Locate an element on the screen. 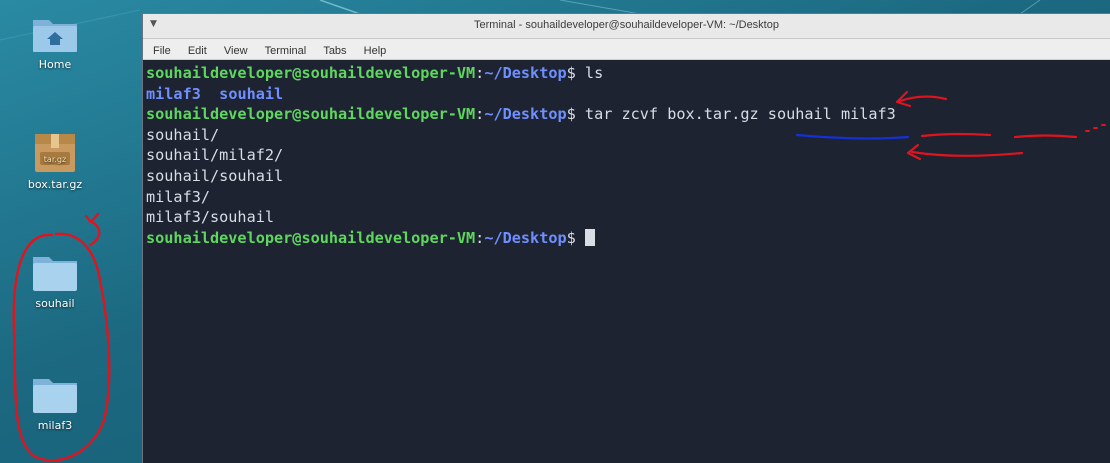  tar-output-line: souhail/souhail is located at coordinates (215, 175).